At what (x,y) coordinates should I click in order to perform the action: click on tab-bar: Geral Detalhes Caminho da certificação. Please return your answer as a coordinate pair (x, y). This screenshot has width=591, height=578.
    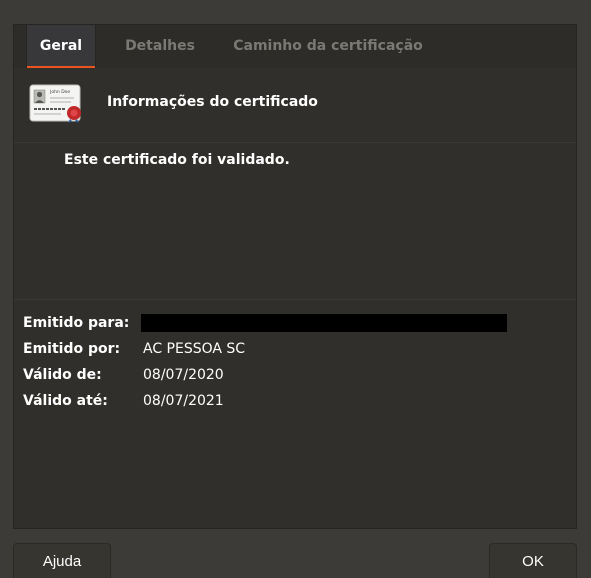
    Looking at the image, I should click on (295, 47).